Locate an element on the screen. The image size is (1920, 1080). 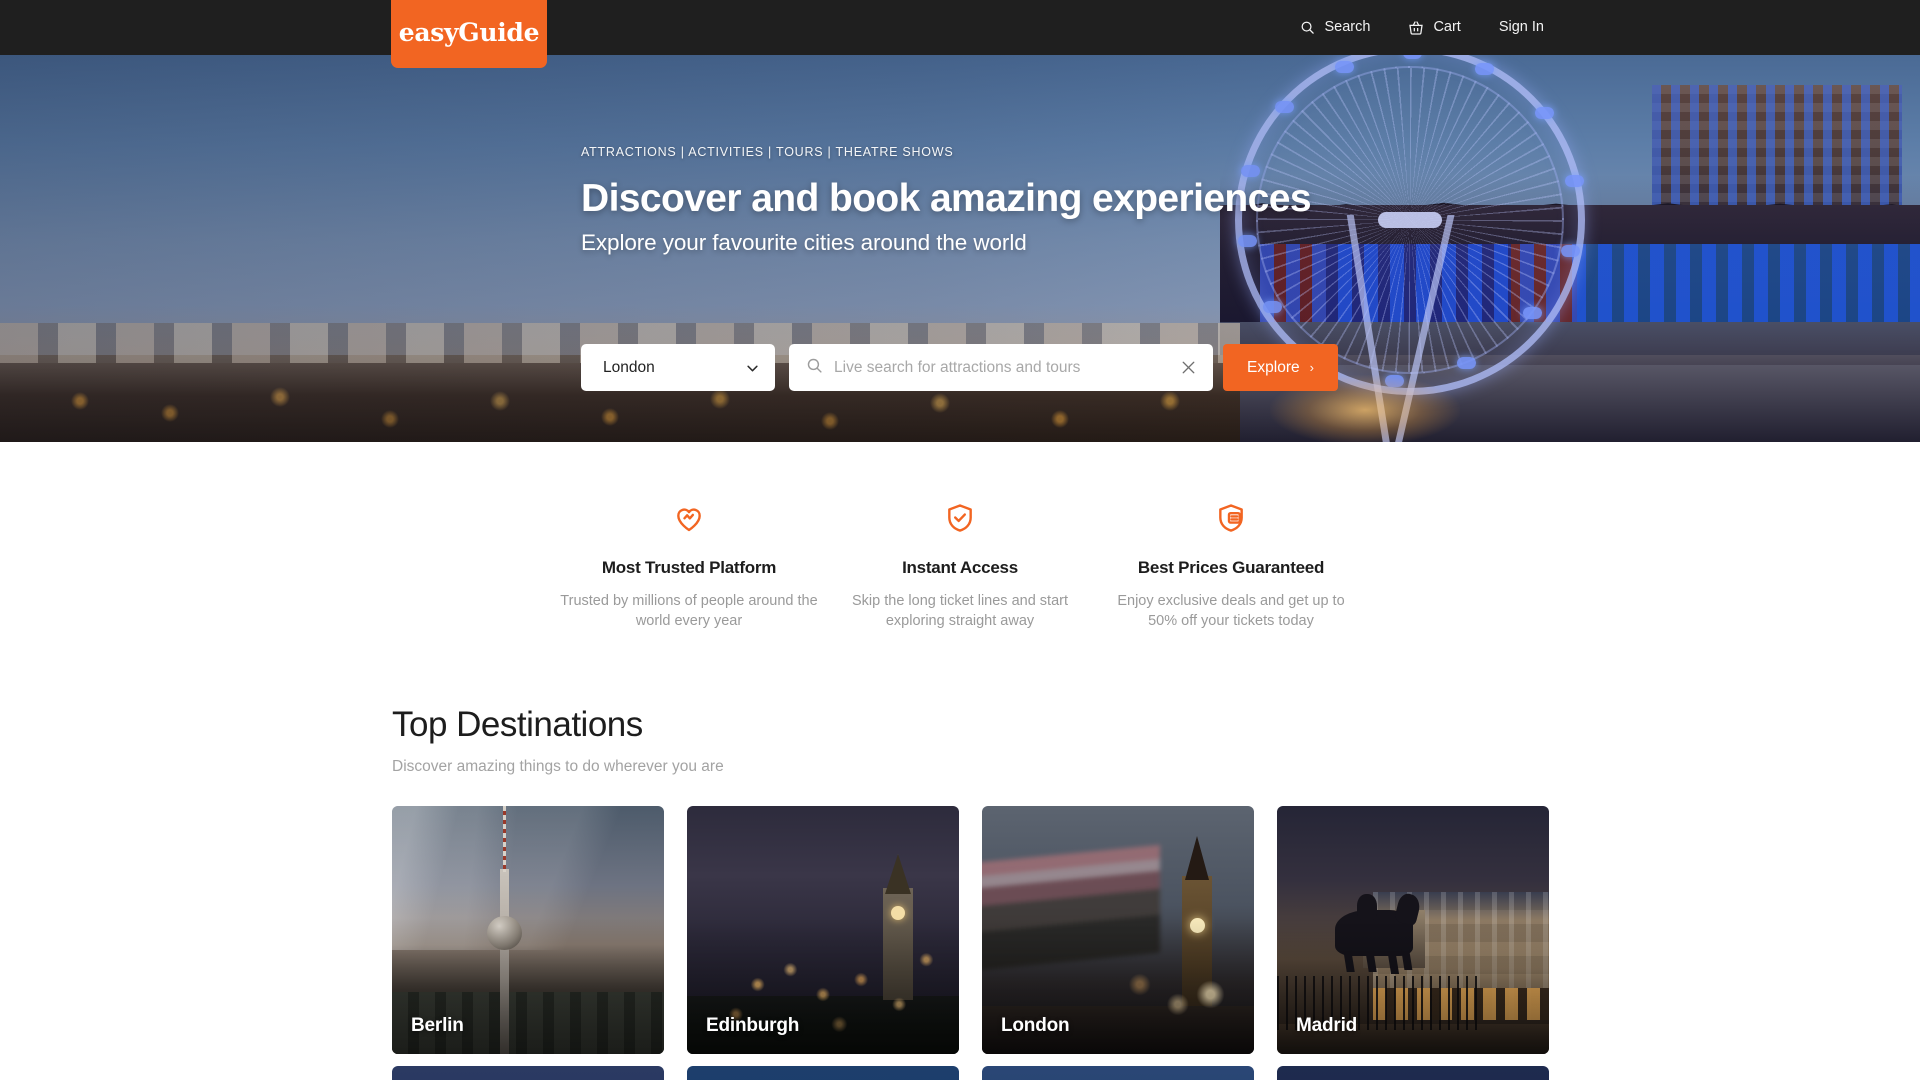
nav-label-search: Search is located at coordinates (1347, 27).